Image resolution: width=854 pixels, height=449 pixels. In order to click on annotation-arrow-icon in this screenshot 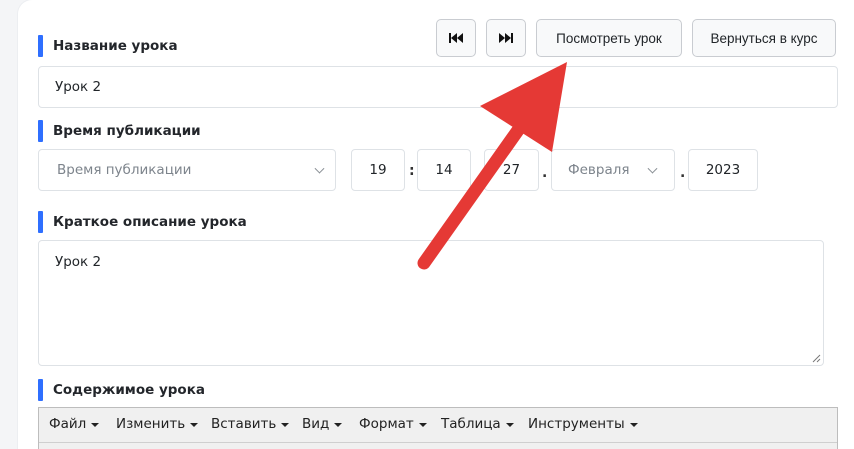, I will do `click(492, 166)`.